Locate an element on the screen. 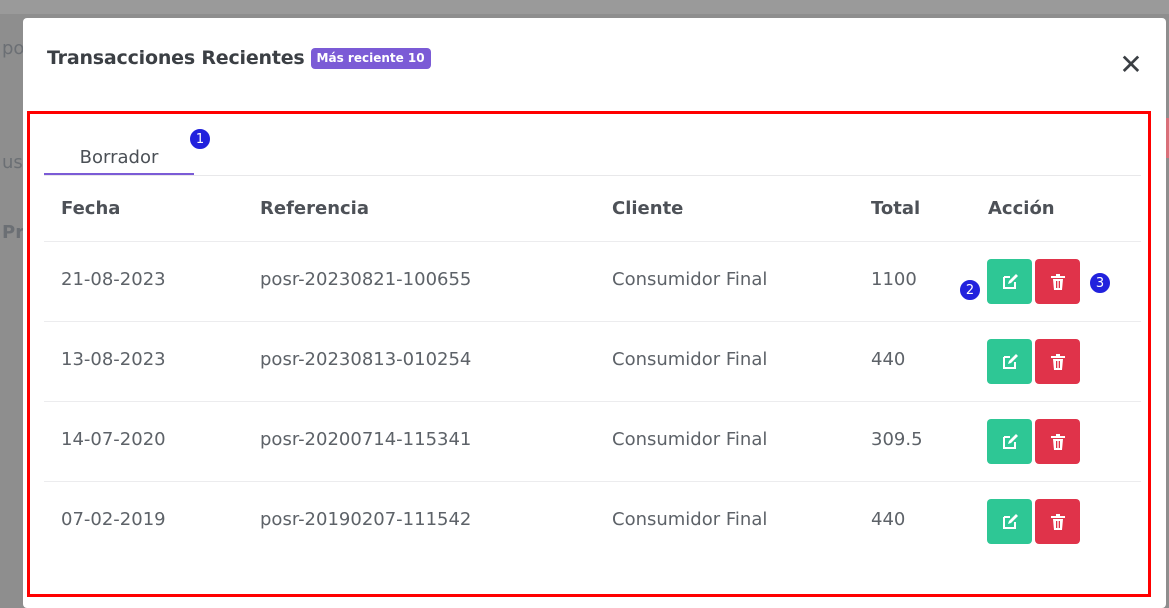 The height and width of the screenshot is (608, 1169). close-icon: ✕ is located at coordinates (1131, 64).